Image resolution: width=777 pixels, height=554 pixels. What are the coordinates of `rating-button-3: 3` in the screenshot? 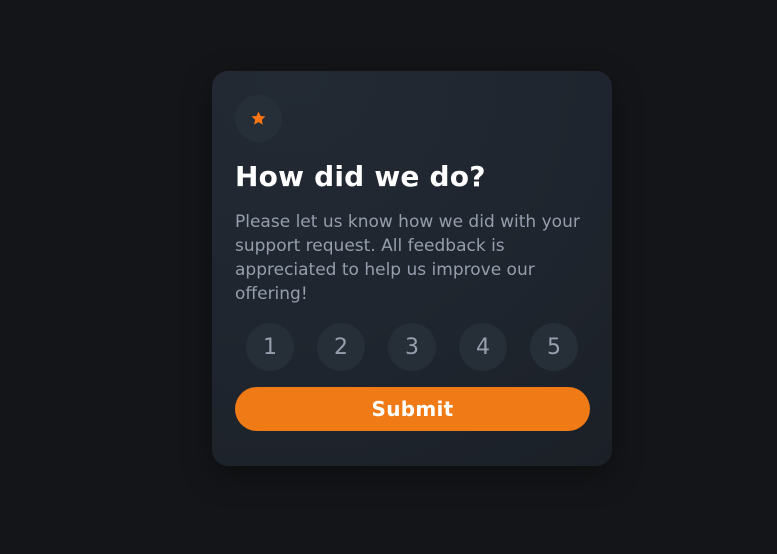 It's located at (412, 347).